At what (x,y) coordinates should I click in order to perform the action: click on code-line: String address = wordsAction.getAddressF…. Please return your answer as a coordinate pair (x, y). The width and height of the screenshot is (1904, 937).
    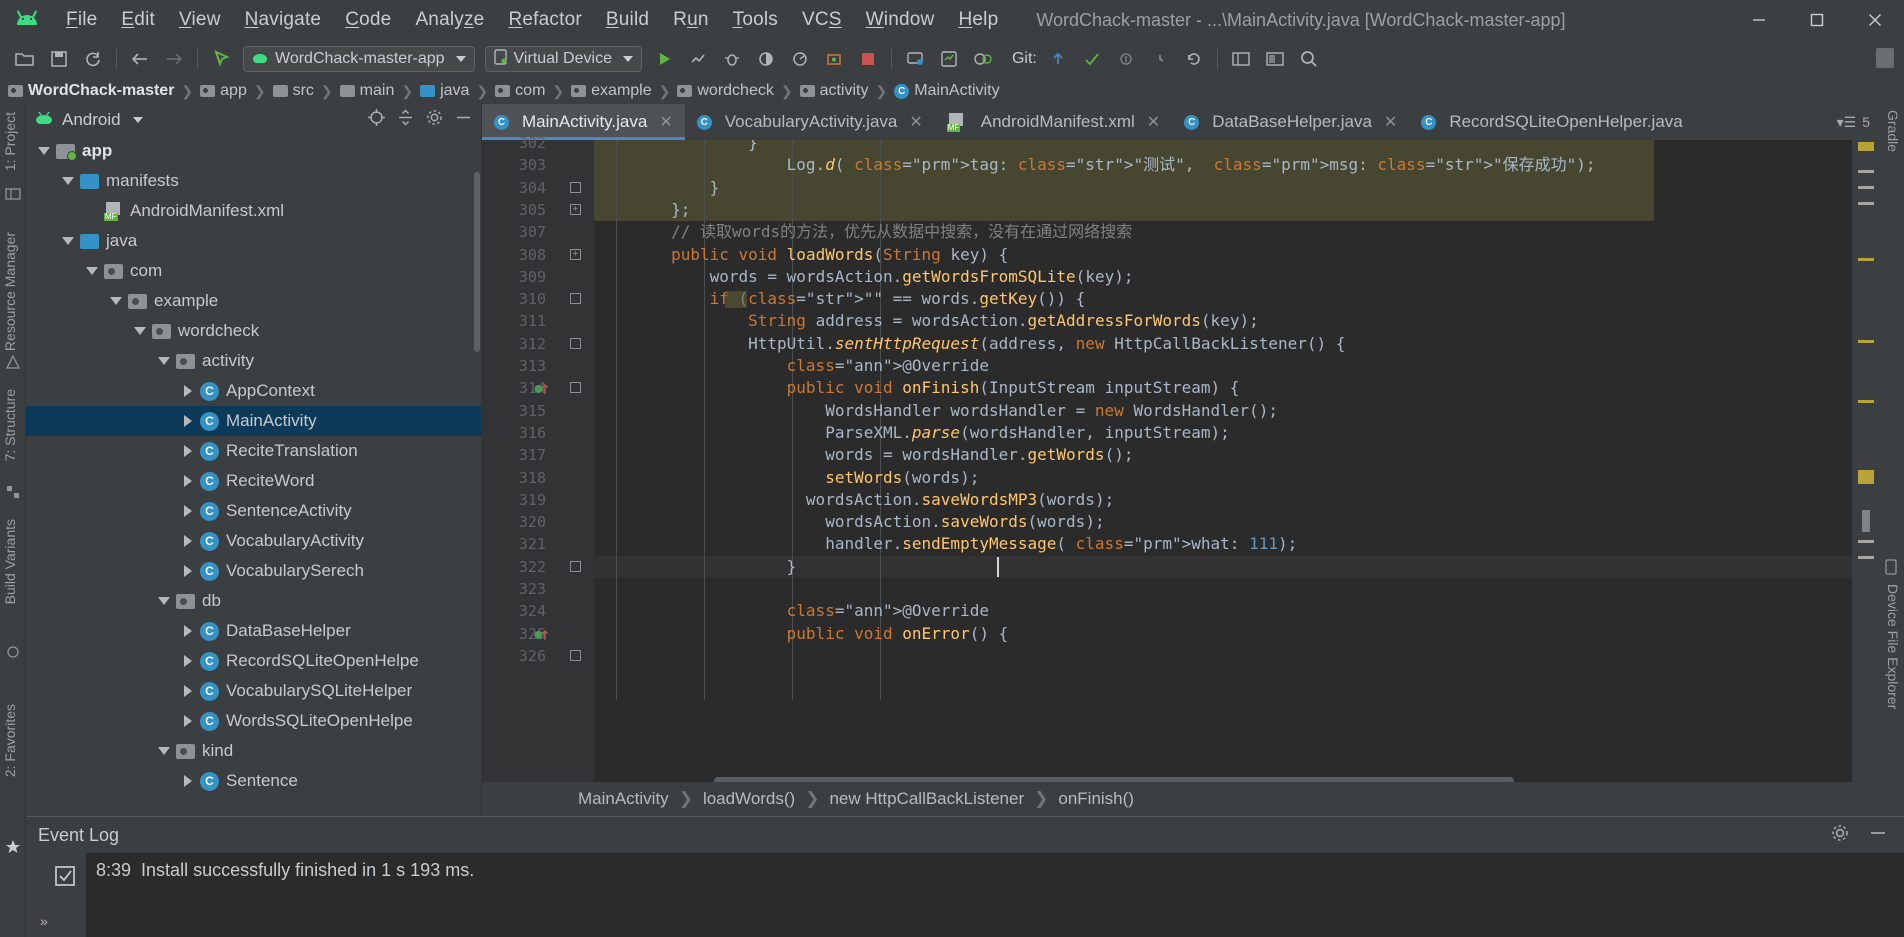
    Looking at the image, I should click on (1236, 321).